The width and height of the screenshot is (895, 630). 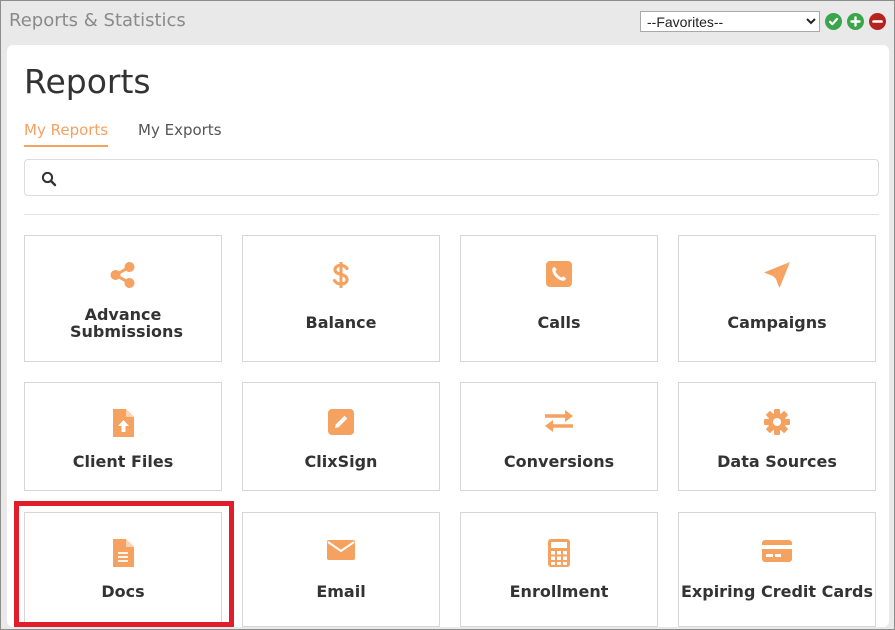 I want to click on search-input, so click(x=467, y=178).